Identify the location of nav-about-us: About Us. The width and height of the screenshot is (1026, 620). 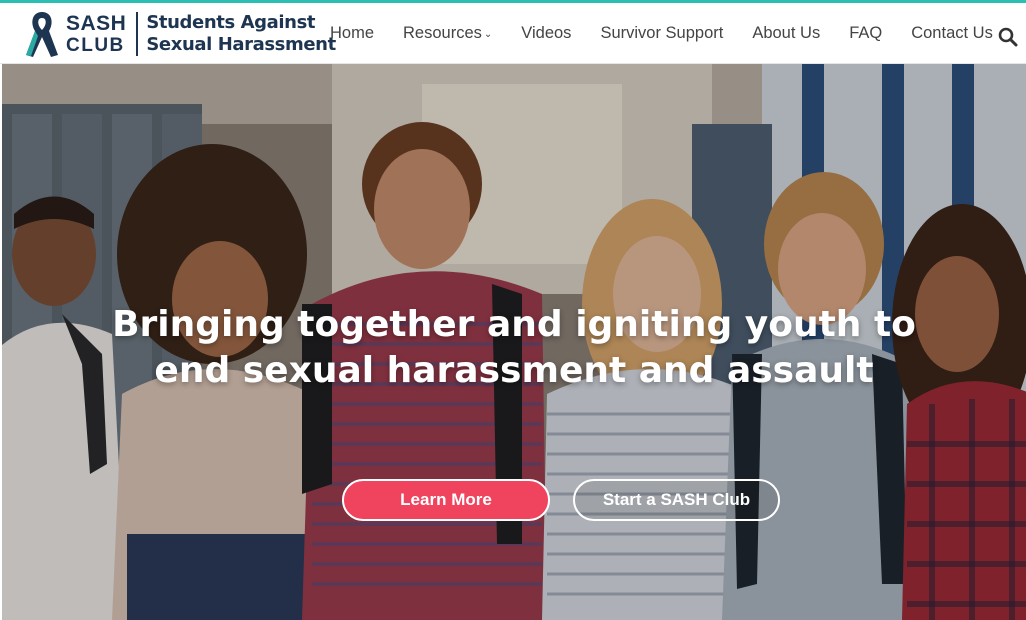
(786, 33).